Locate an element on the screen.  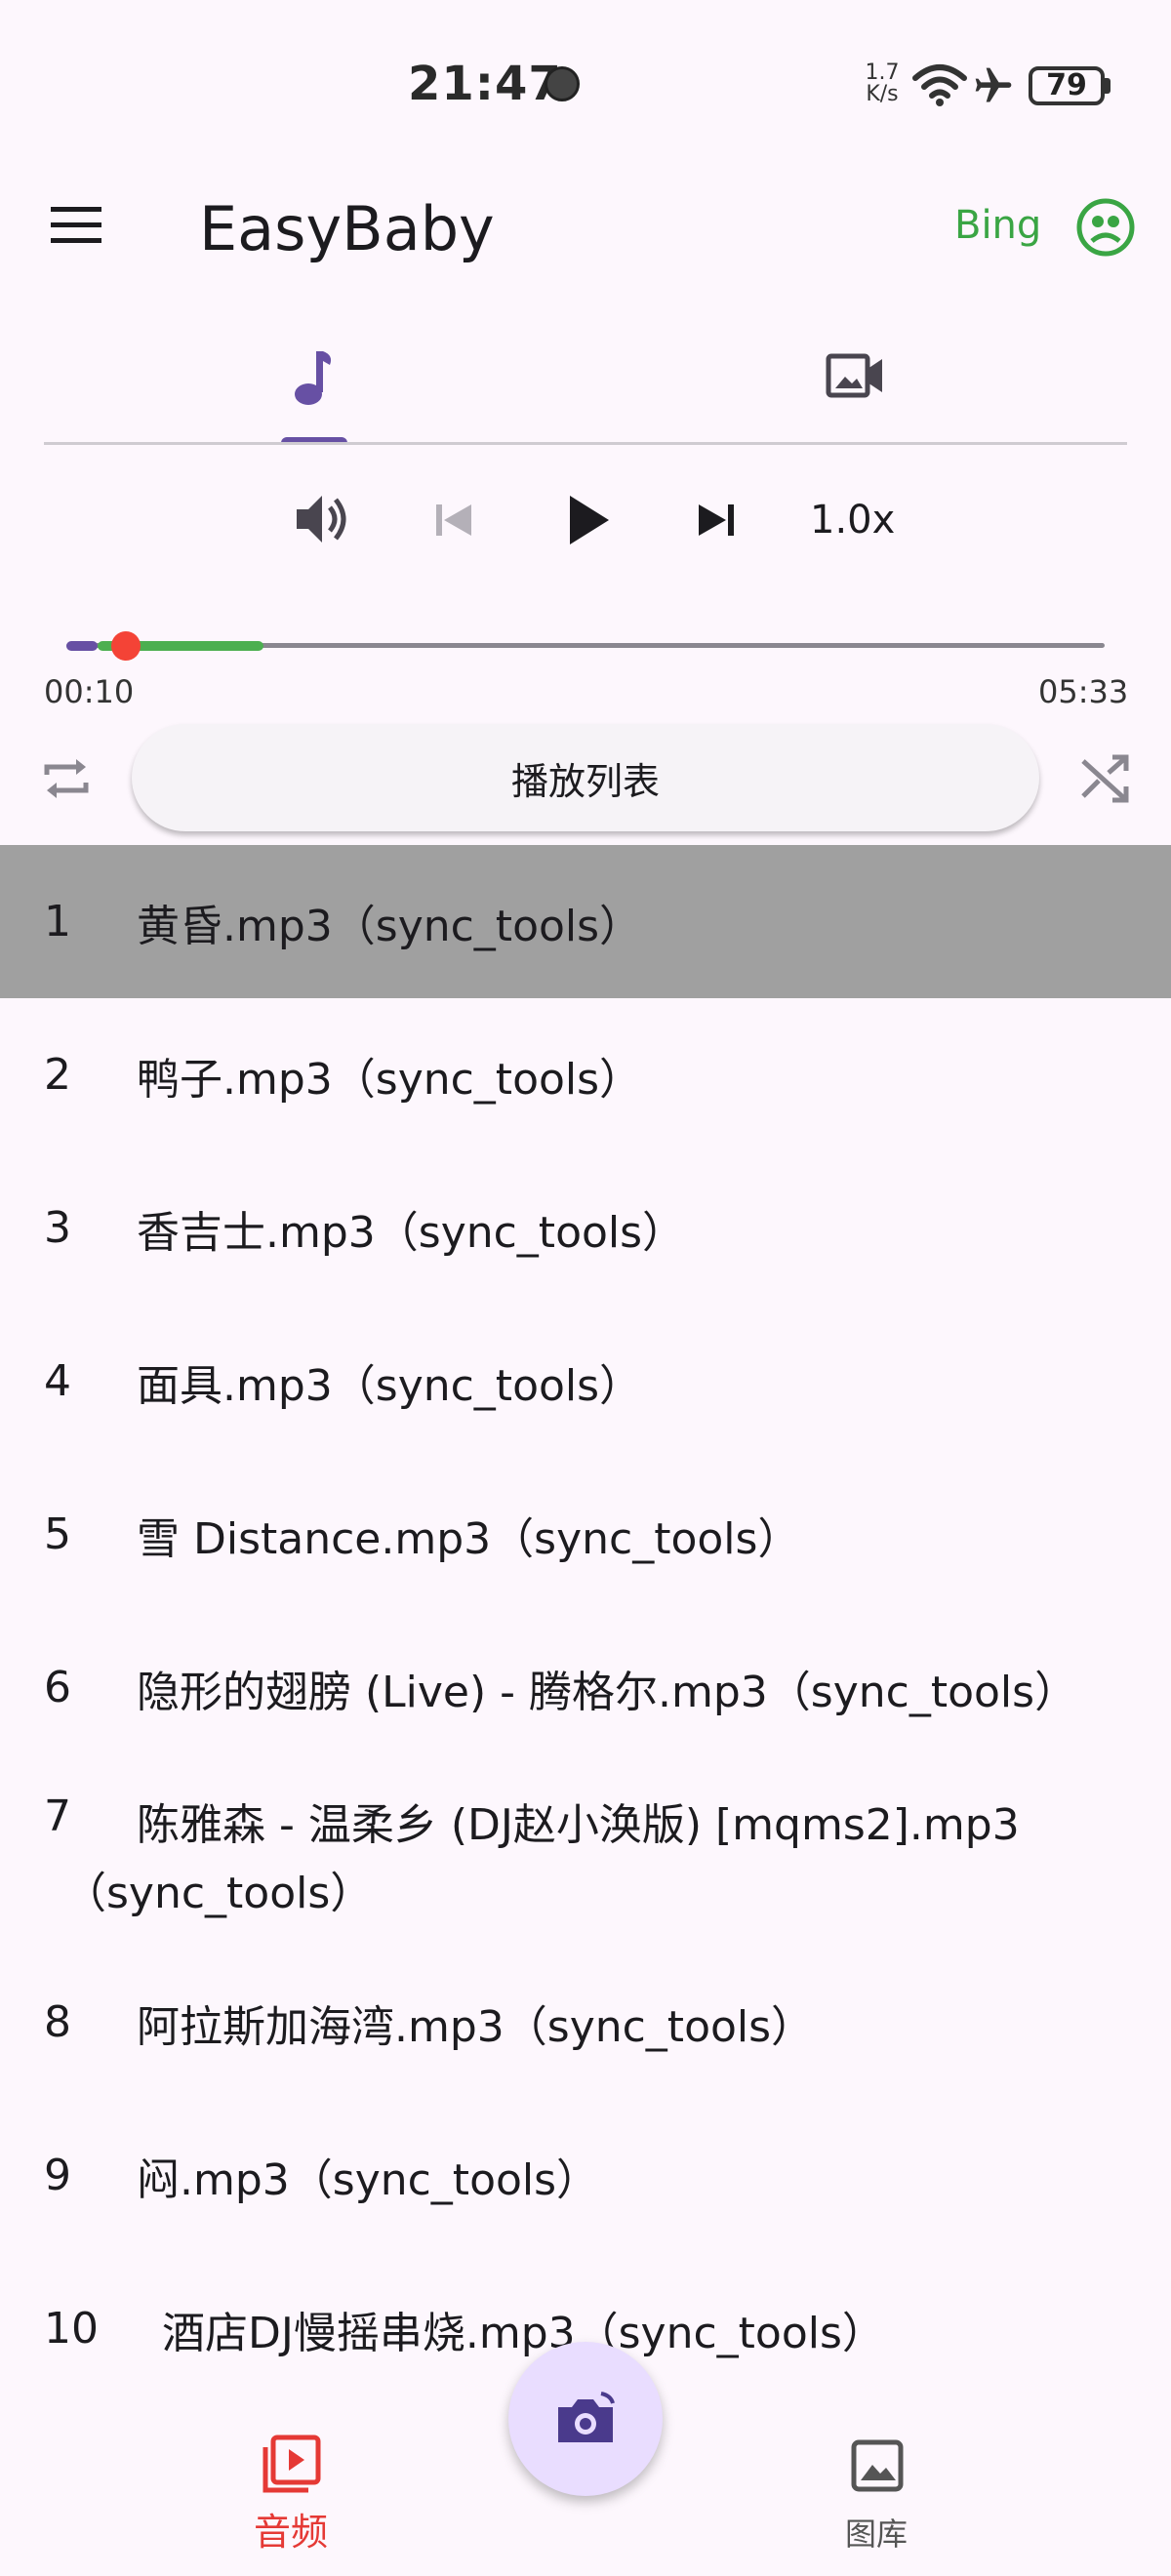
shuffle-icon is located at coordinates (1104, 778).